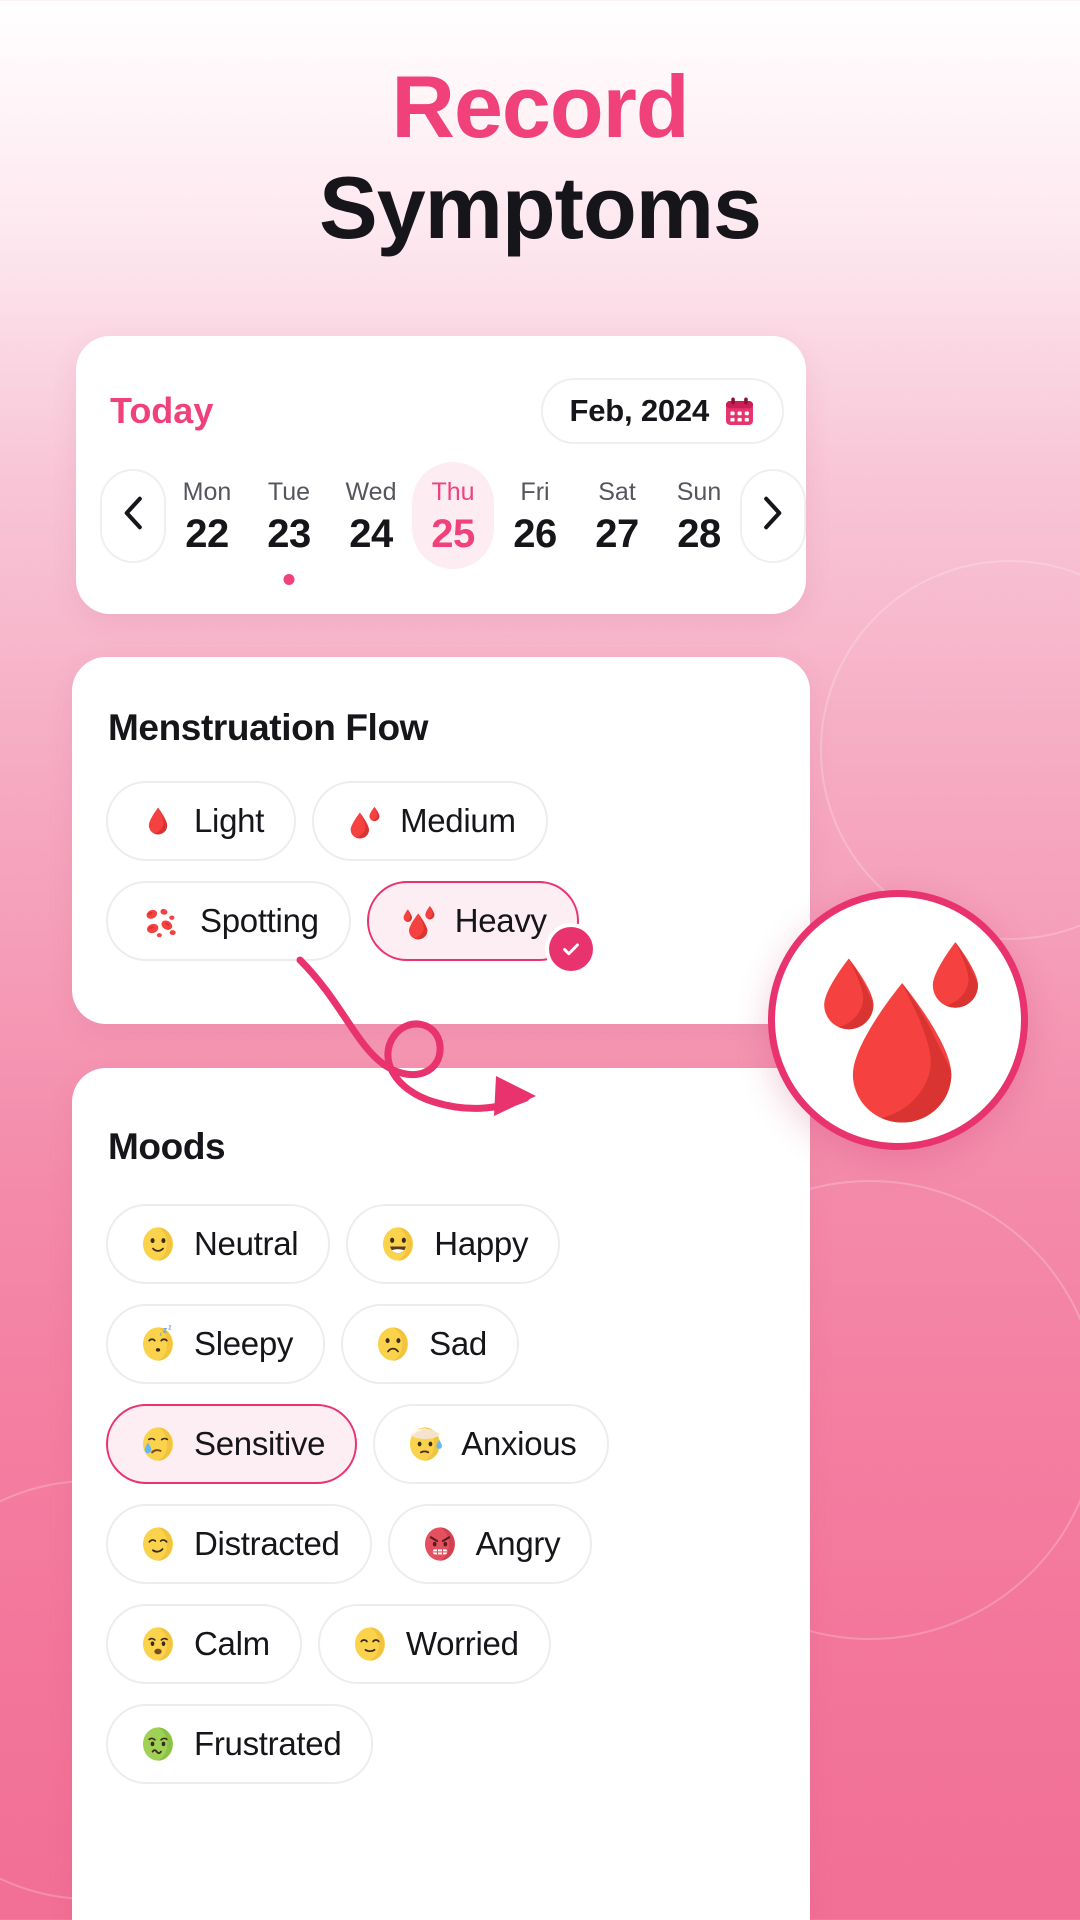 This screenshot has width=1080, height=1920. What do you see at coordinates (161, 1333) in the screenshot?
I see `svg-text: z` at bounding box center [161, 1333].